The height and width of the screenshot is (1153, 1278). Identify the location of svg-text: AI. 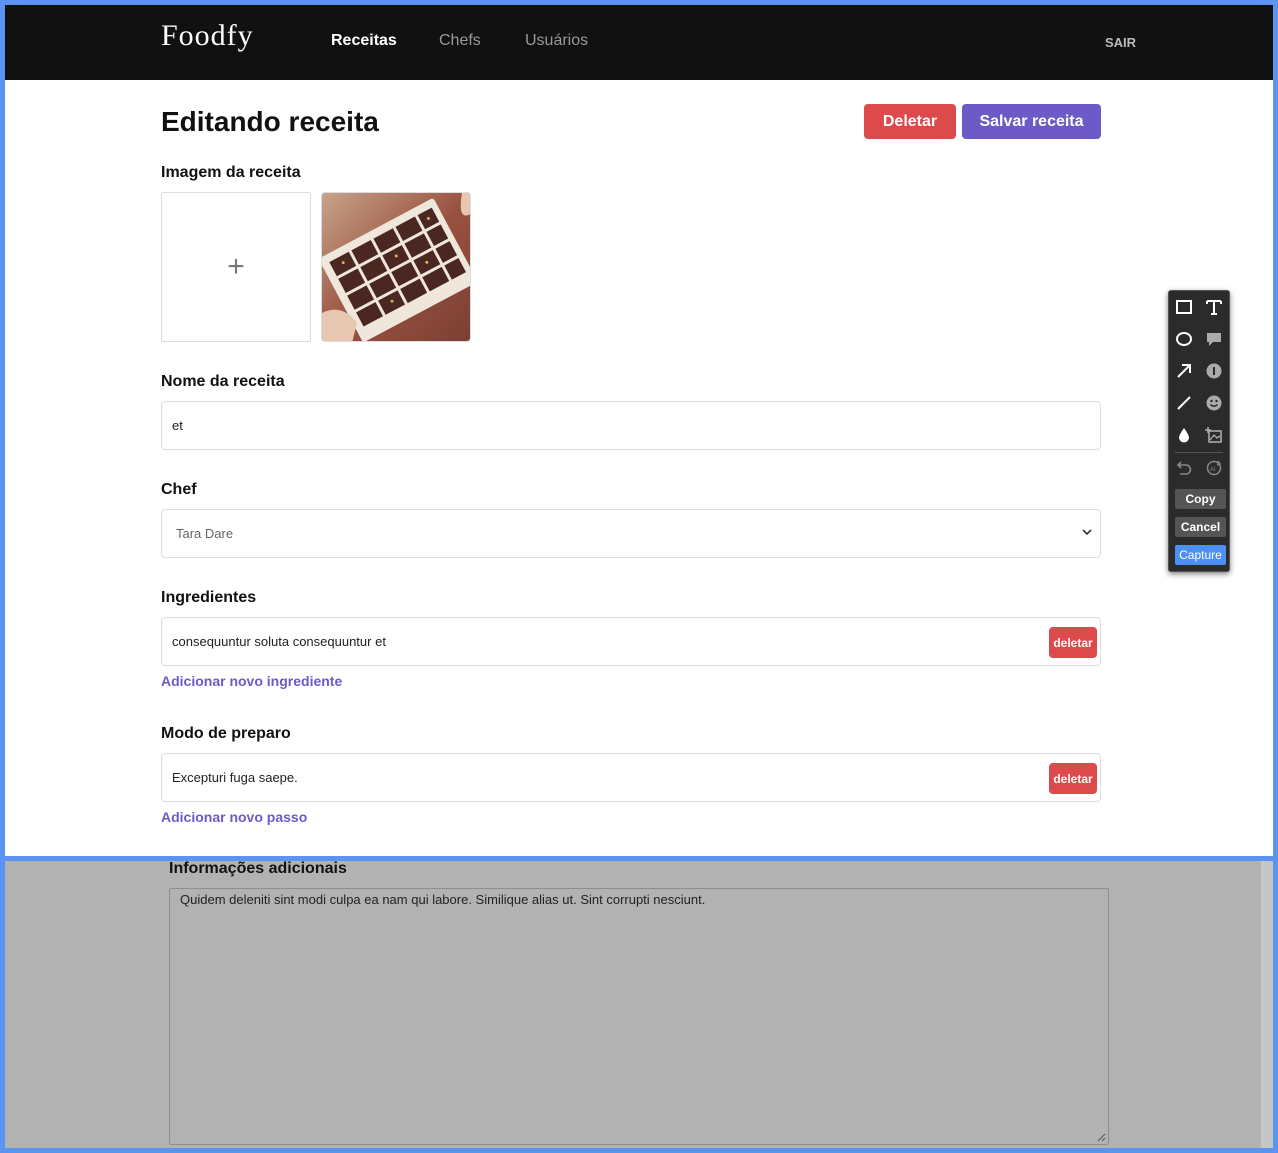
(1213, 470).